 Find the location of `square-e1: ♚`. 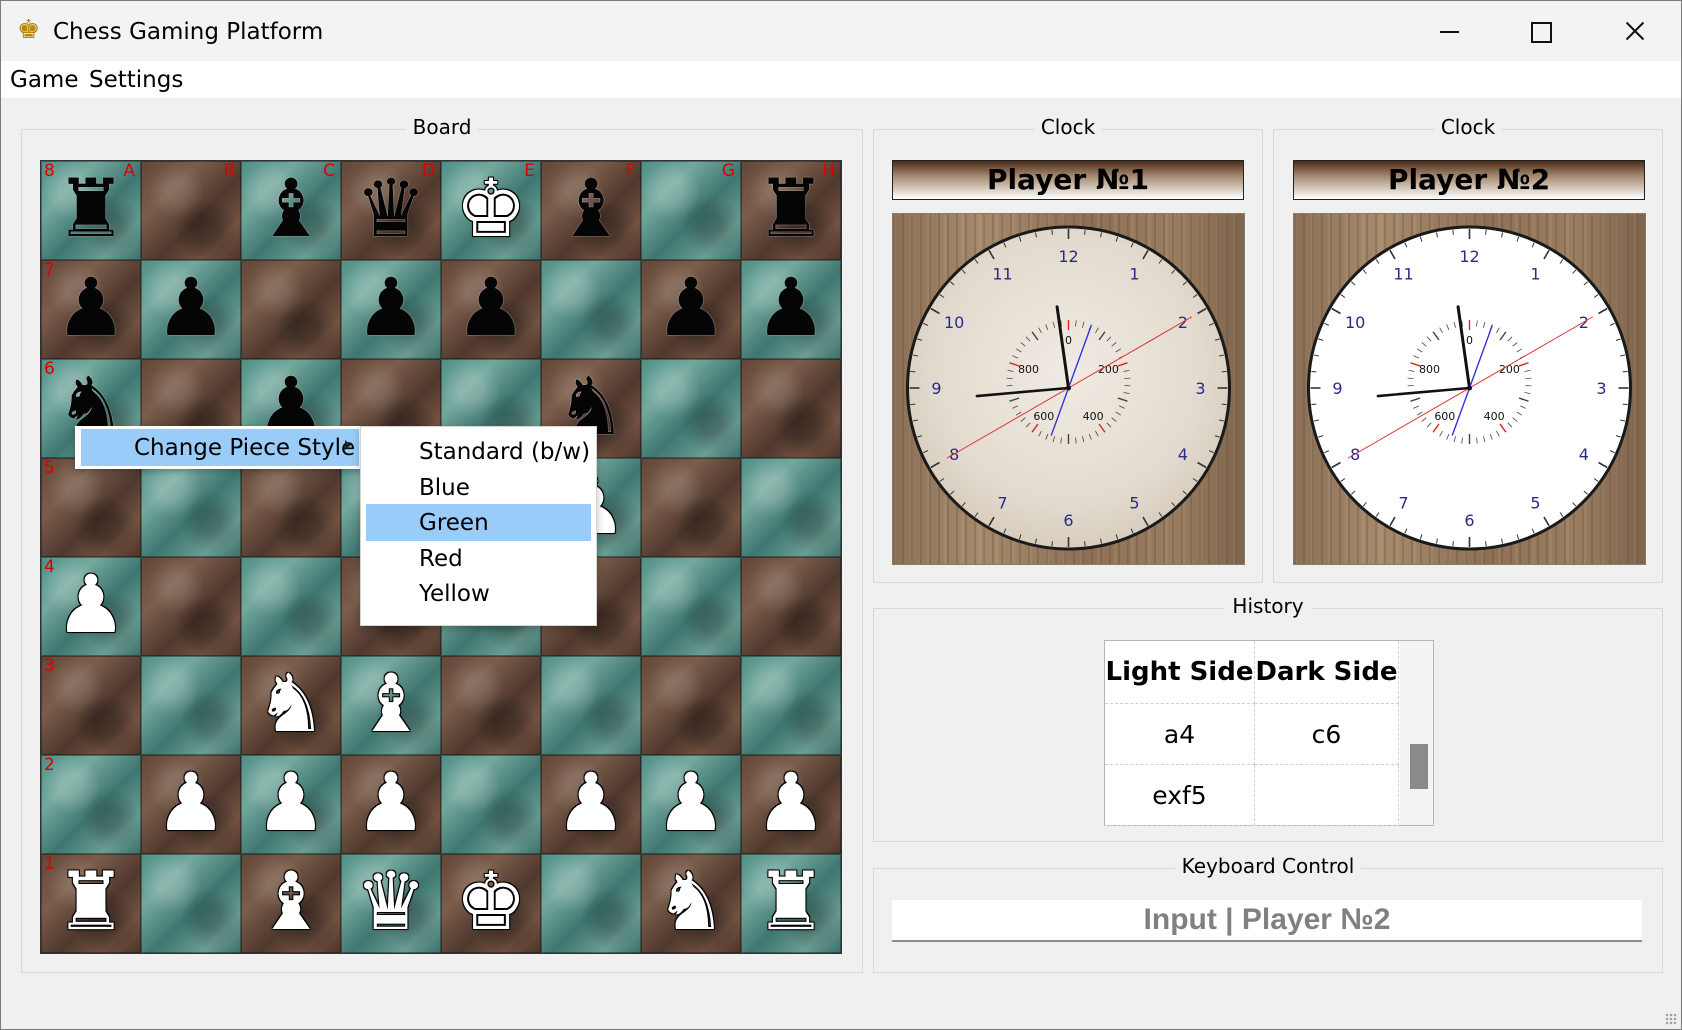

square-e1: ♚ is located at coordinates (491, 903).